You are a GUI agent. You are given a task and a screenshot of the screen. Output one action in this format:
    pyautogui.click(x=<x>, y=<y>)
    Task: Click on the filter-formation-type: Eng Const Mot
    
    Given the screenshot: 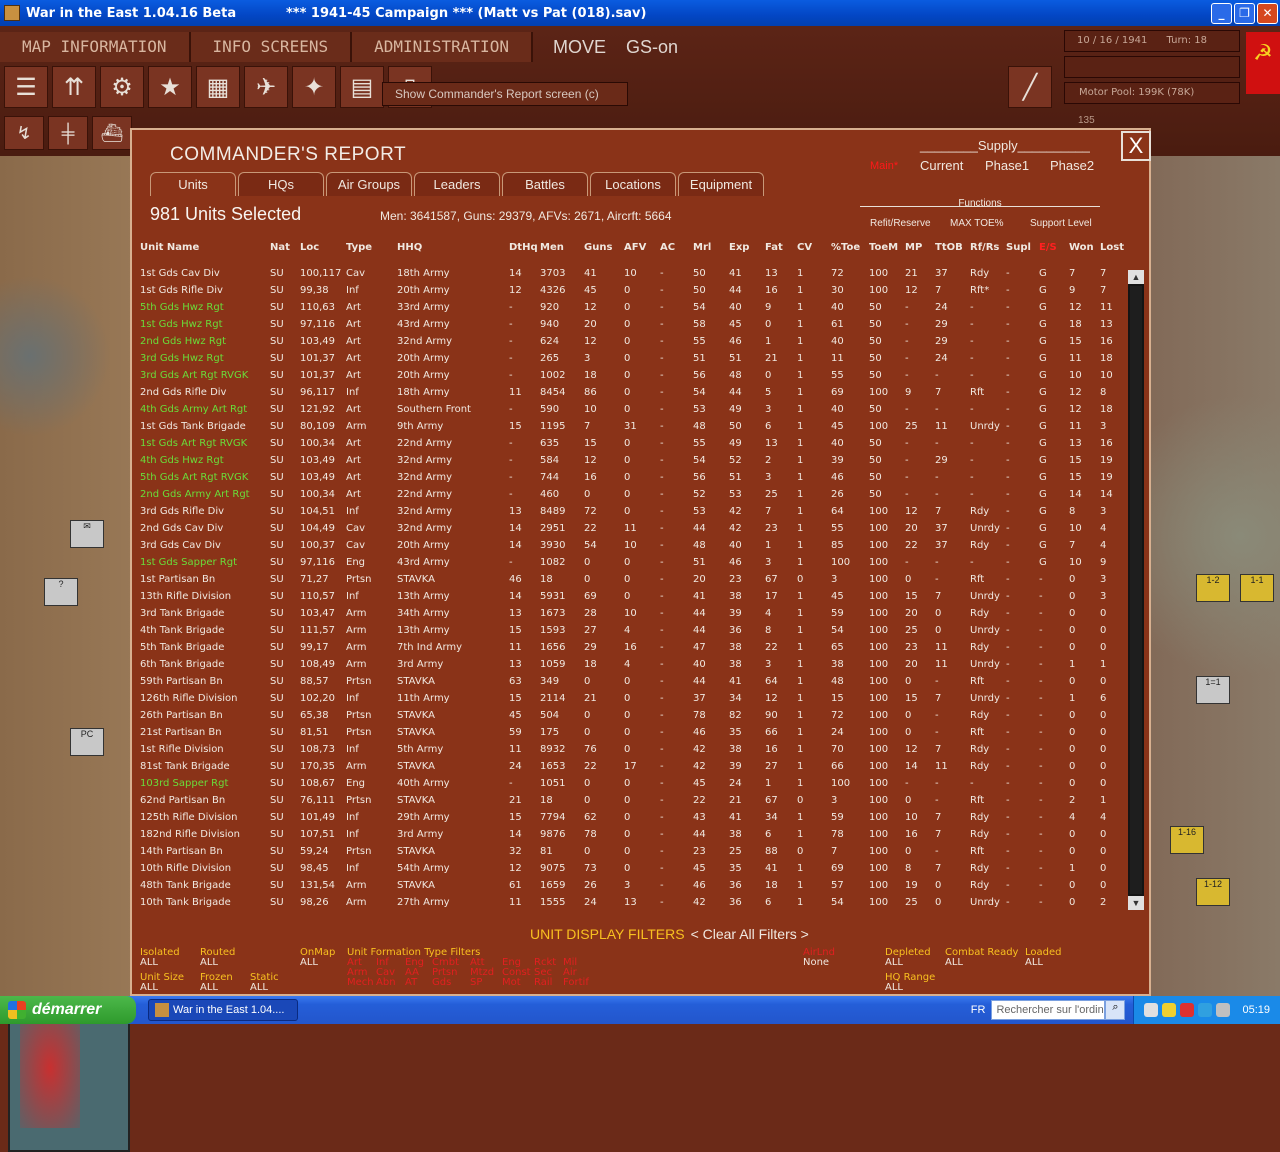 What is the action you would take?
    pyautogui.click(x=516, y=973)
    